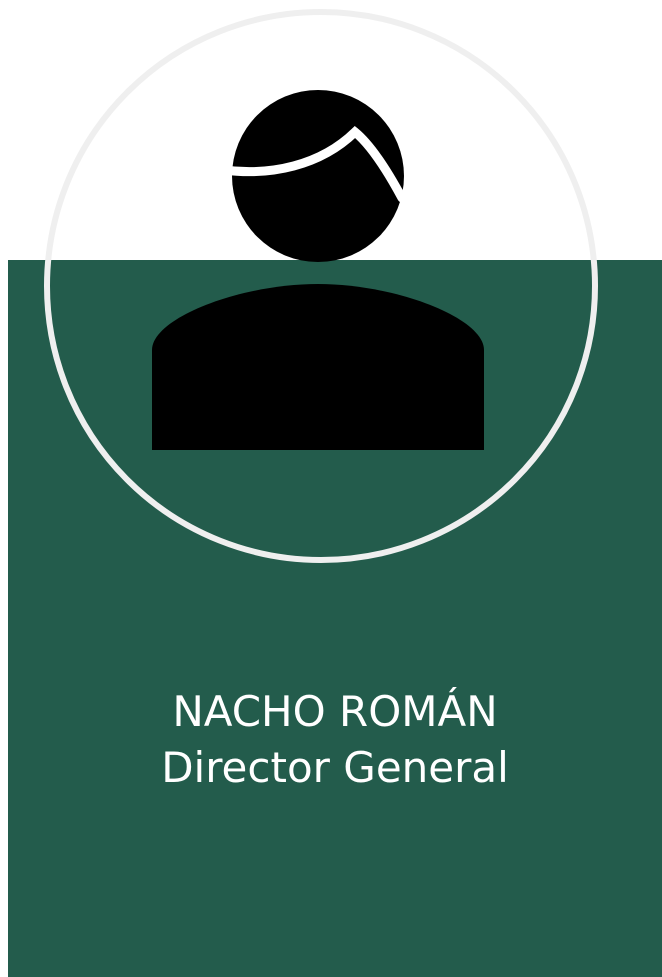  What do you see at coordinates (335, 711) in the screenshot?
I see `profile-name: NACHO ROMÁN` at bounding box center [335, 711].